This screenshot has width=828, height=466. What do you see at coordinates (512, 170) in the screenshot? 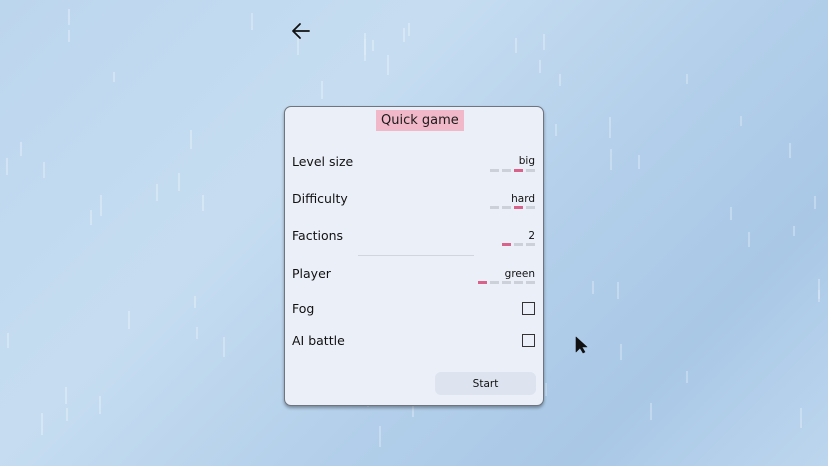
I see `level-size-selector` at bounding box center [512, 170].